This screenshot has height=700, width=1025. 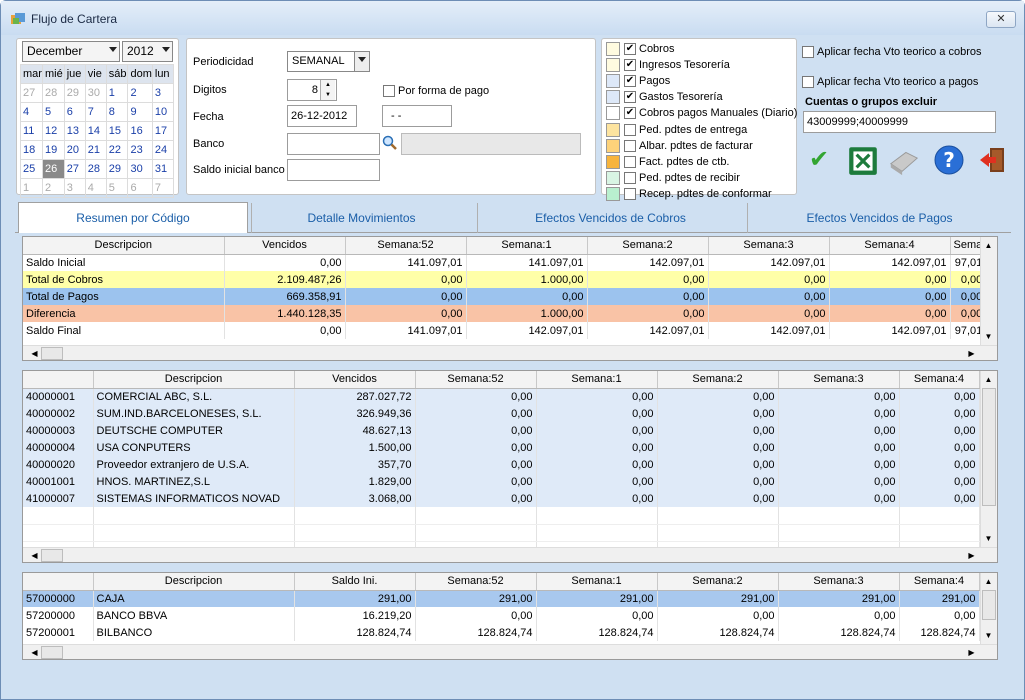 I want to click on fecha-input: 26-12-2012, so click(x=322, y=116).